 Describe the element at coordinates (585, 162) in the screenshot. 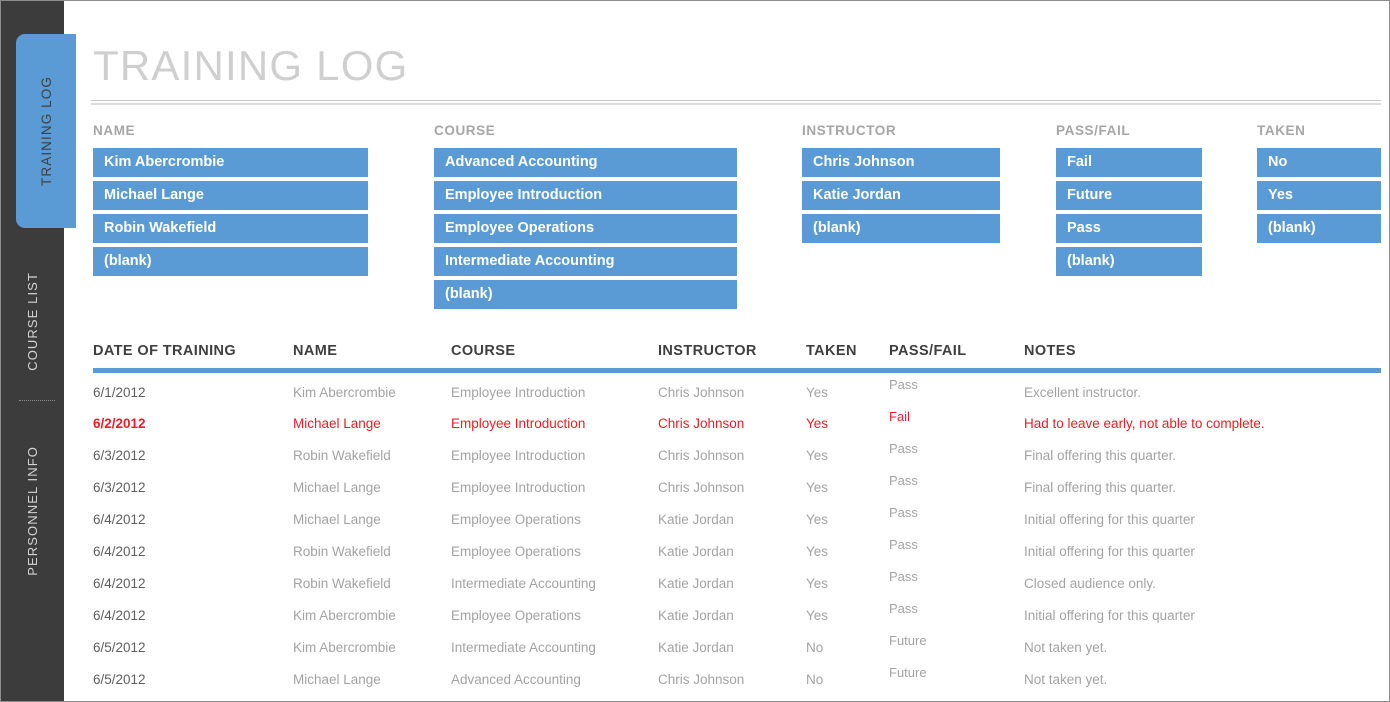

I see `slicer-item: Advanced Accounting` at that location.